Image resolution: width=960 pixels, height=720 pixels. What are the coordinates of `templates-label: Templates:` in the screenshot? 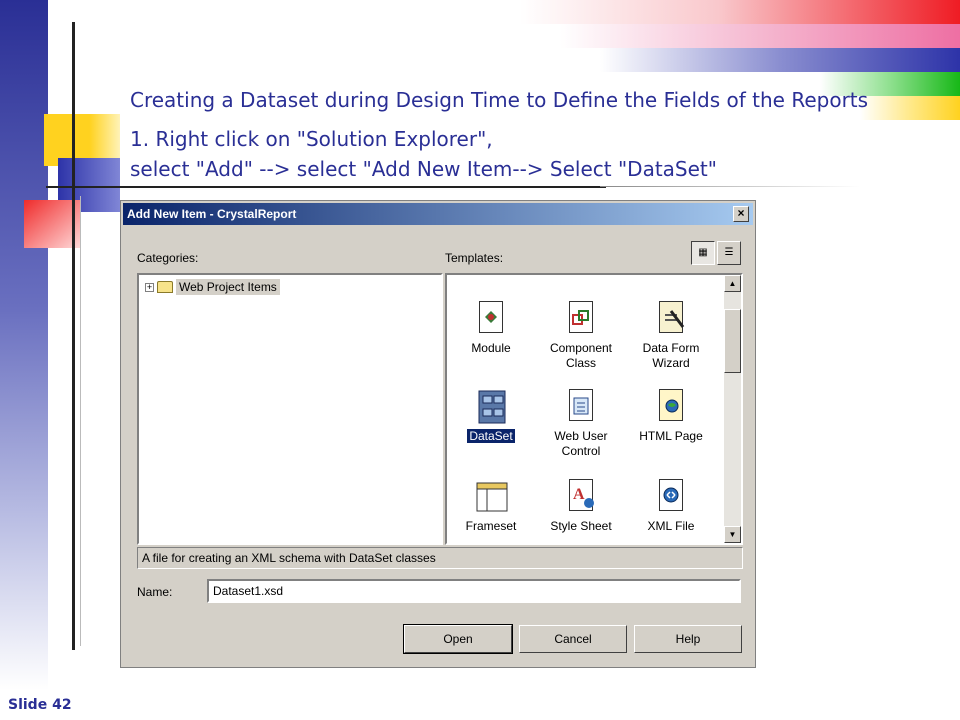 It's located at (474, 258).